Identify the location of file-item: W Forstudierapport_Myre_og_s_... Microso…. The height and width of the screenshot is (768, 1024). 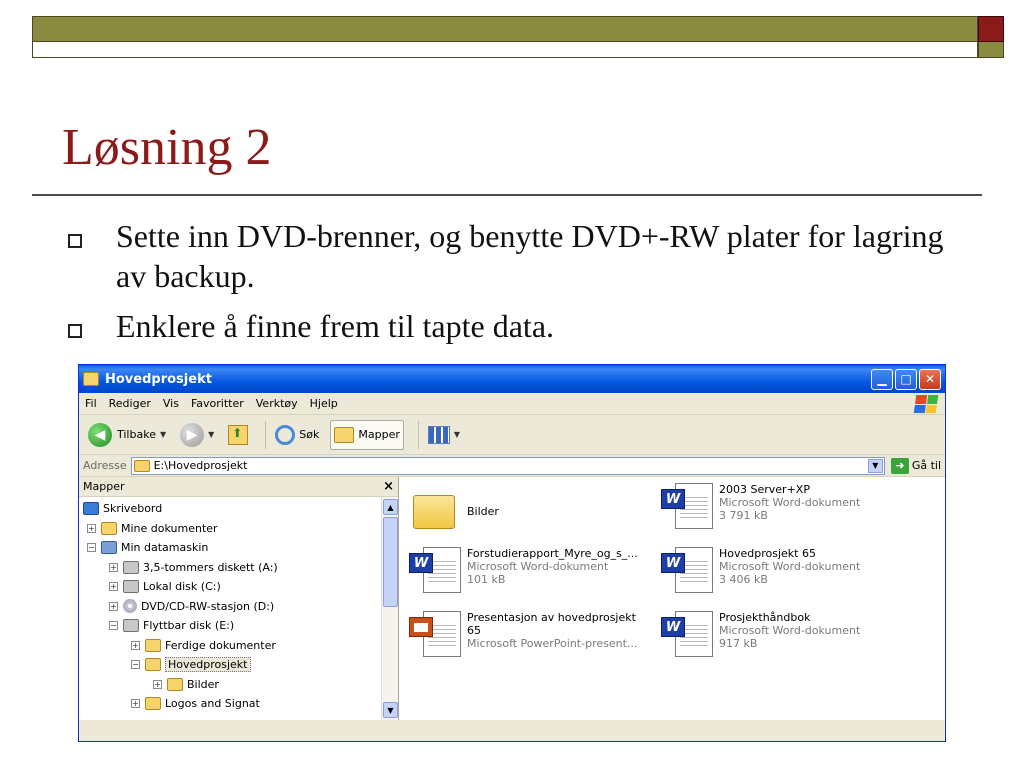
(523, 570).